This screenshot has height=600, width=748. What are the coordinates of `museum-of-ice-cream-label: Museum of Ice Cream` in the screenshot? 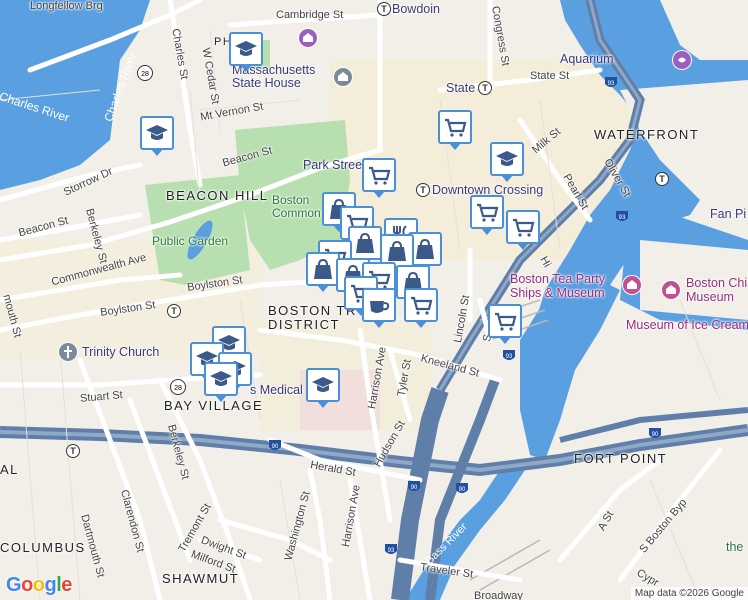 It's located at (687, 325).